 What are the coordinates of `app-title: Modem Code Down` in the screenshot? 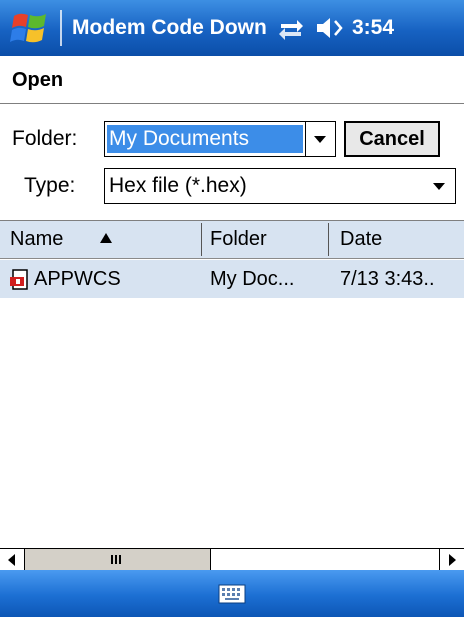 It's located at (169, 27).